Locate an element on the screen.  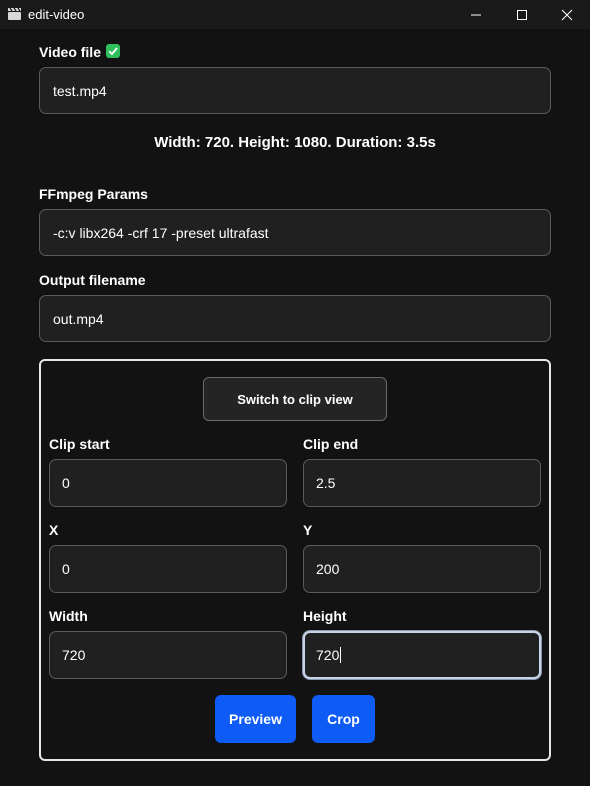
switch-to-clip-view-button: Switch to clip view is located at coordinates (295, 399).